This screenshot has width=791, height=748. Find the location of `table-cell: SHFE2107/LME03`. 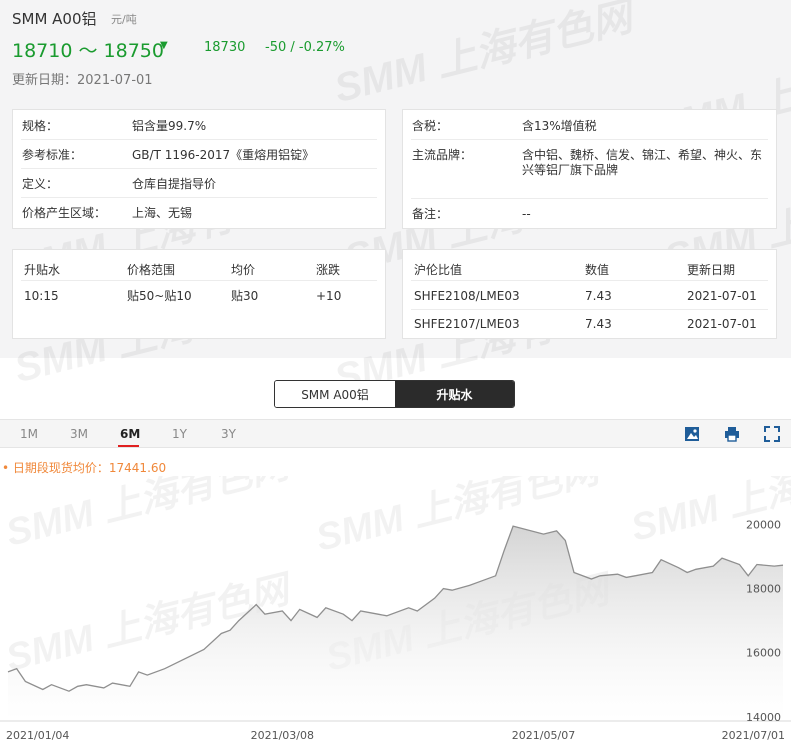

table-cell: SHFE2107/LME03 is located at coordinates (467, 324).